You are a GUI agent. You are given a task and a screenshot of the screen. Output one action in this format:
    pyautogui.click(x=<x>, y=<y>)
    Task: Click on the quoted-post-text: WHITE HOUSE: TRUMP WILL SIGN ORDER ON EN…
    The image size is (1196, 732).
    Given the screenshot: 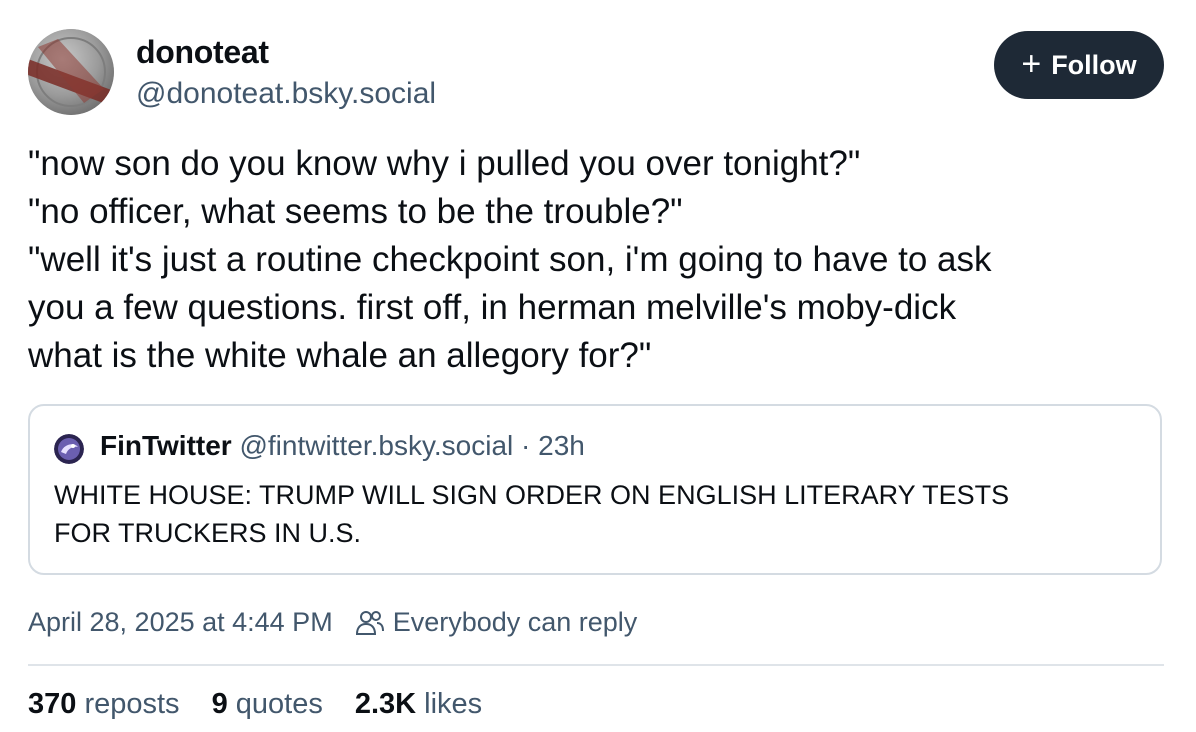 What is the action you would take?
    pyautogui.click(x=599, y=514)
    